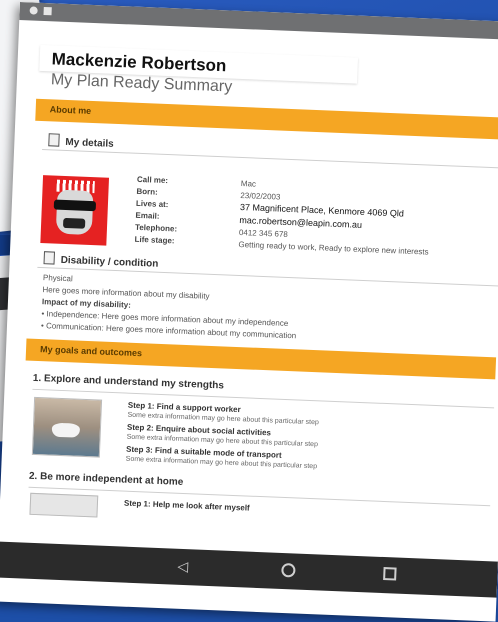 This screenshot has height=622, width=498. What do you see at coordinates (70, 110) in the screenshot?
I see `section-about-me-label: About me` at bounding box center [70, 110].